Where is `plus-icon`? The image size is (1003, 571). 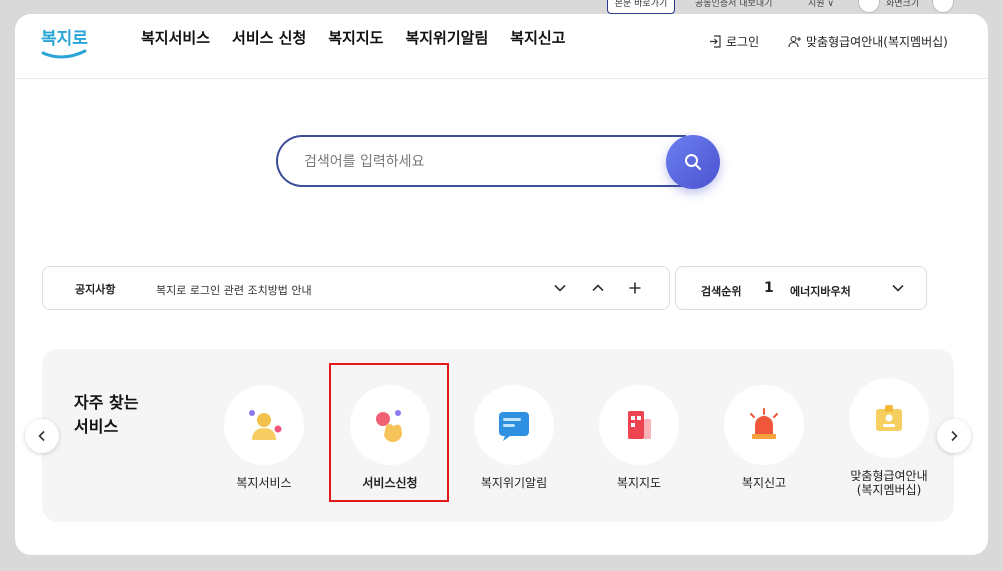 plus-icon is located at coordinates (635, 288).